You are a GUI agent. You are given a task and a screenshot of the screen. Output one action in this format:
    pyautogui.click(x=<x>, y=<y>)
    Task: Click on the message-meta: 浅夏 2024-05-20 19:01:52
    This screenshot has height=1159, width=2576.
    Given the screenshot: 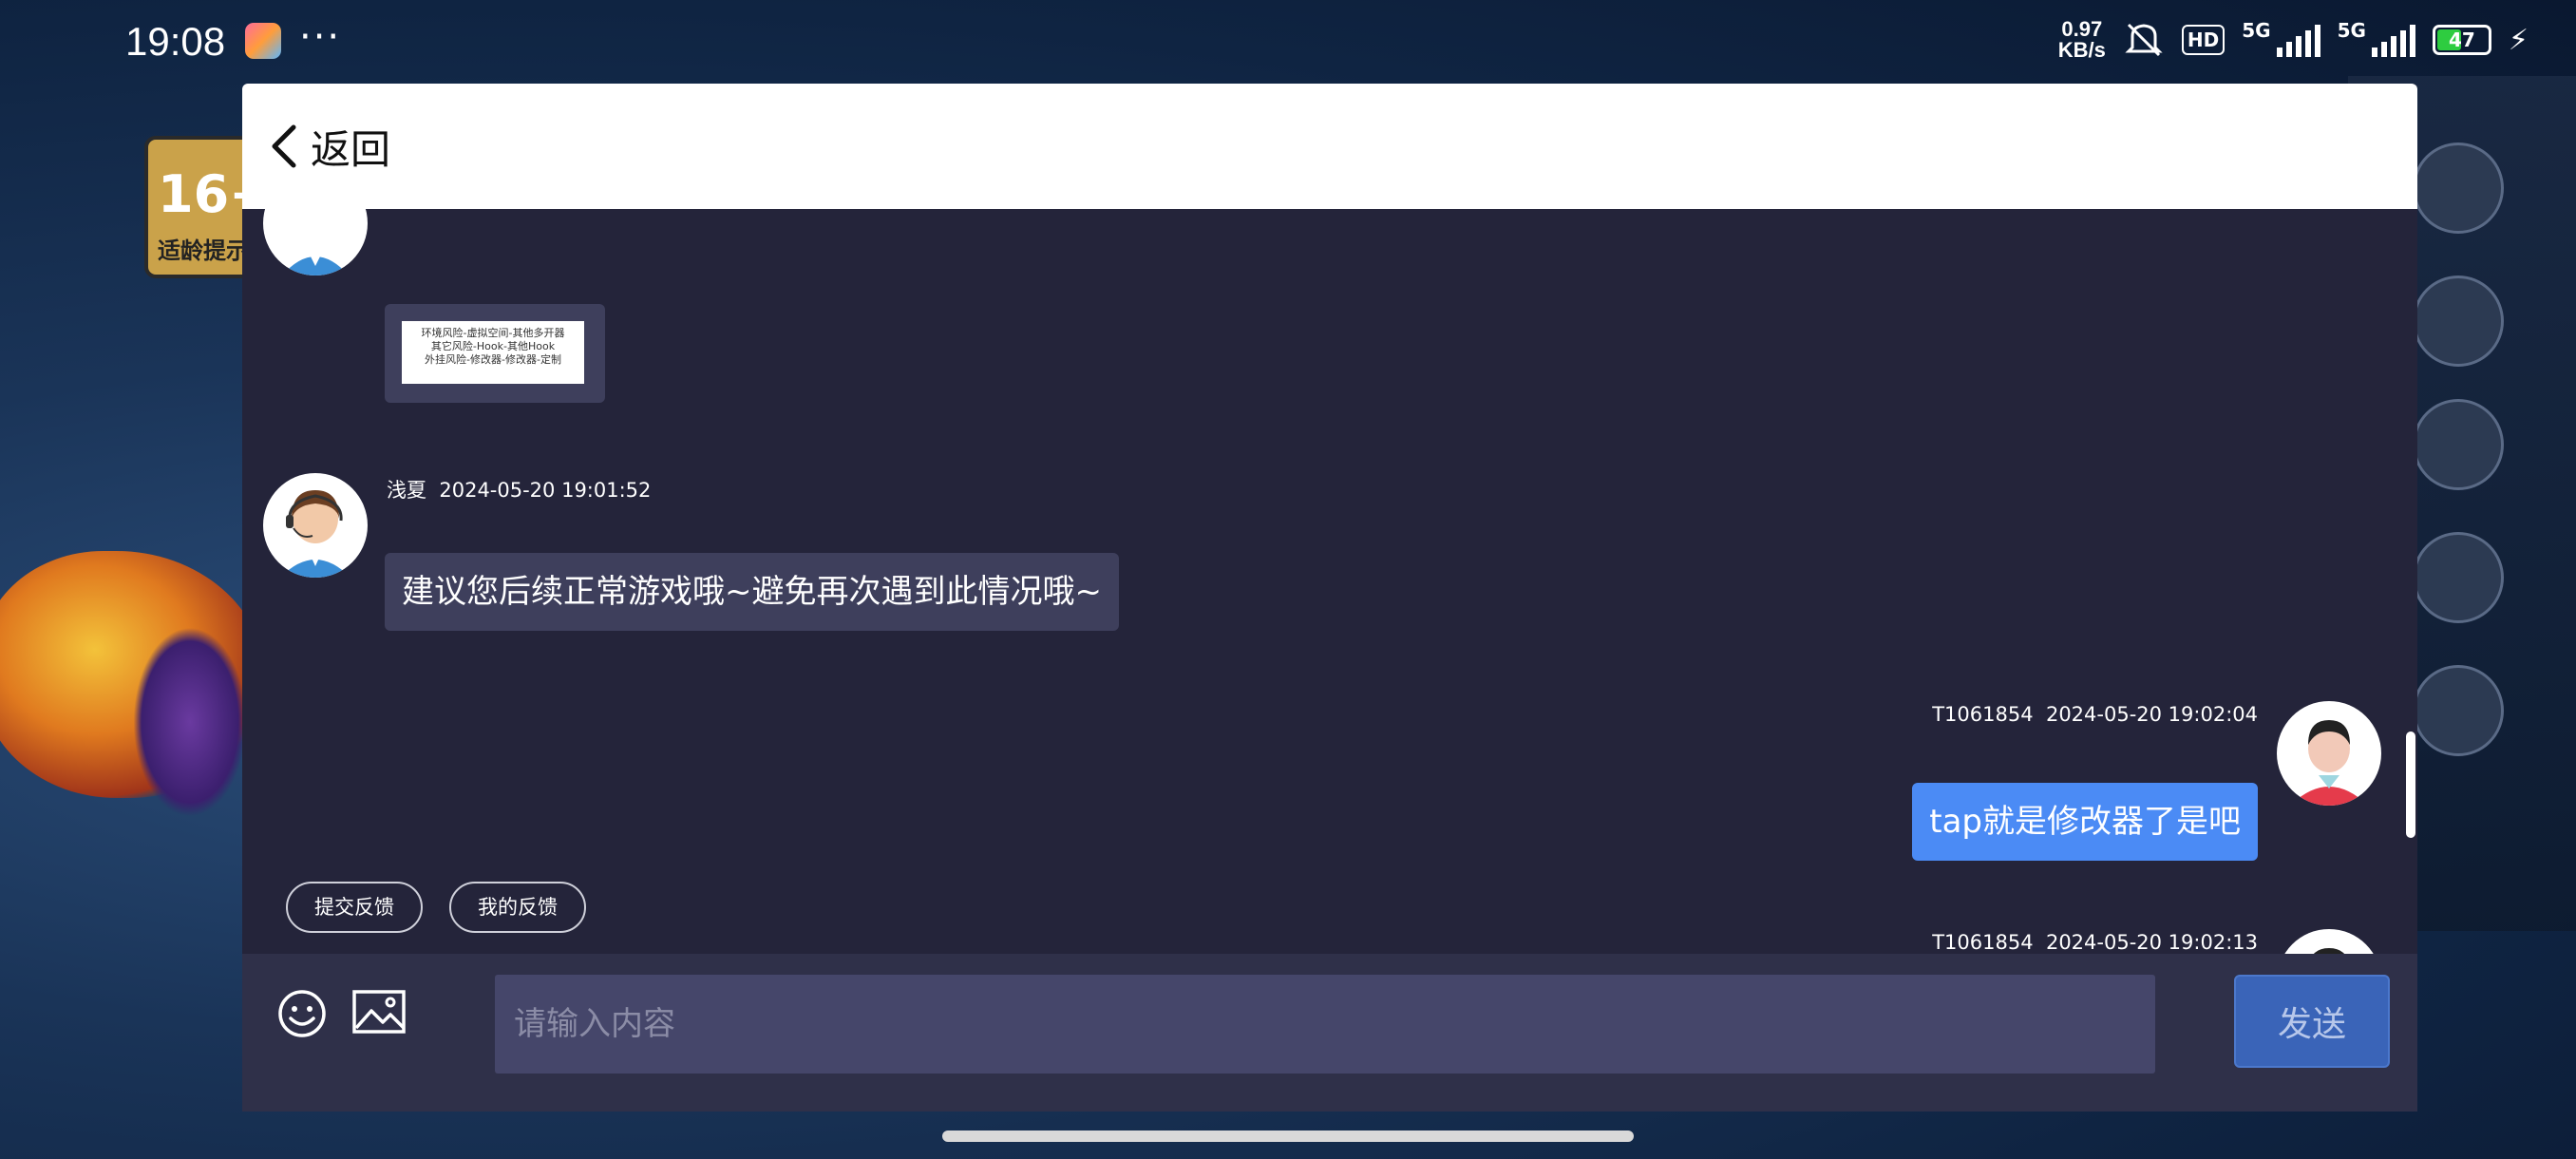 What is the action you would take?
    pyautogui.click(x=519, y=489)
    